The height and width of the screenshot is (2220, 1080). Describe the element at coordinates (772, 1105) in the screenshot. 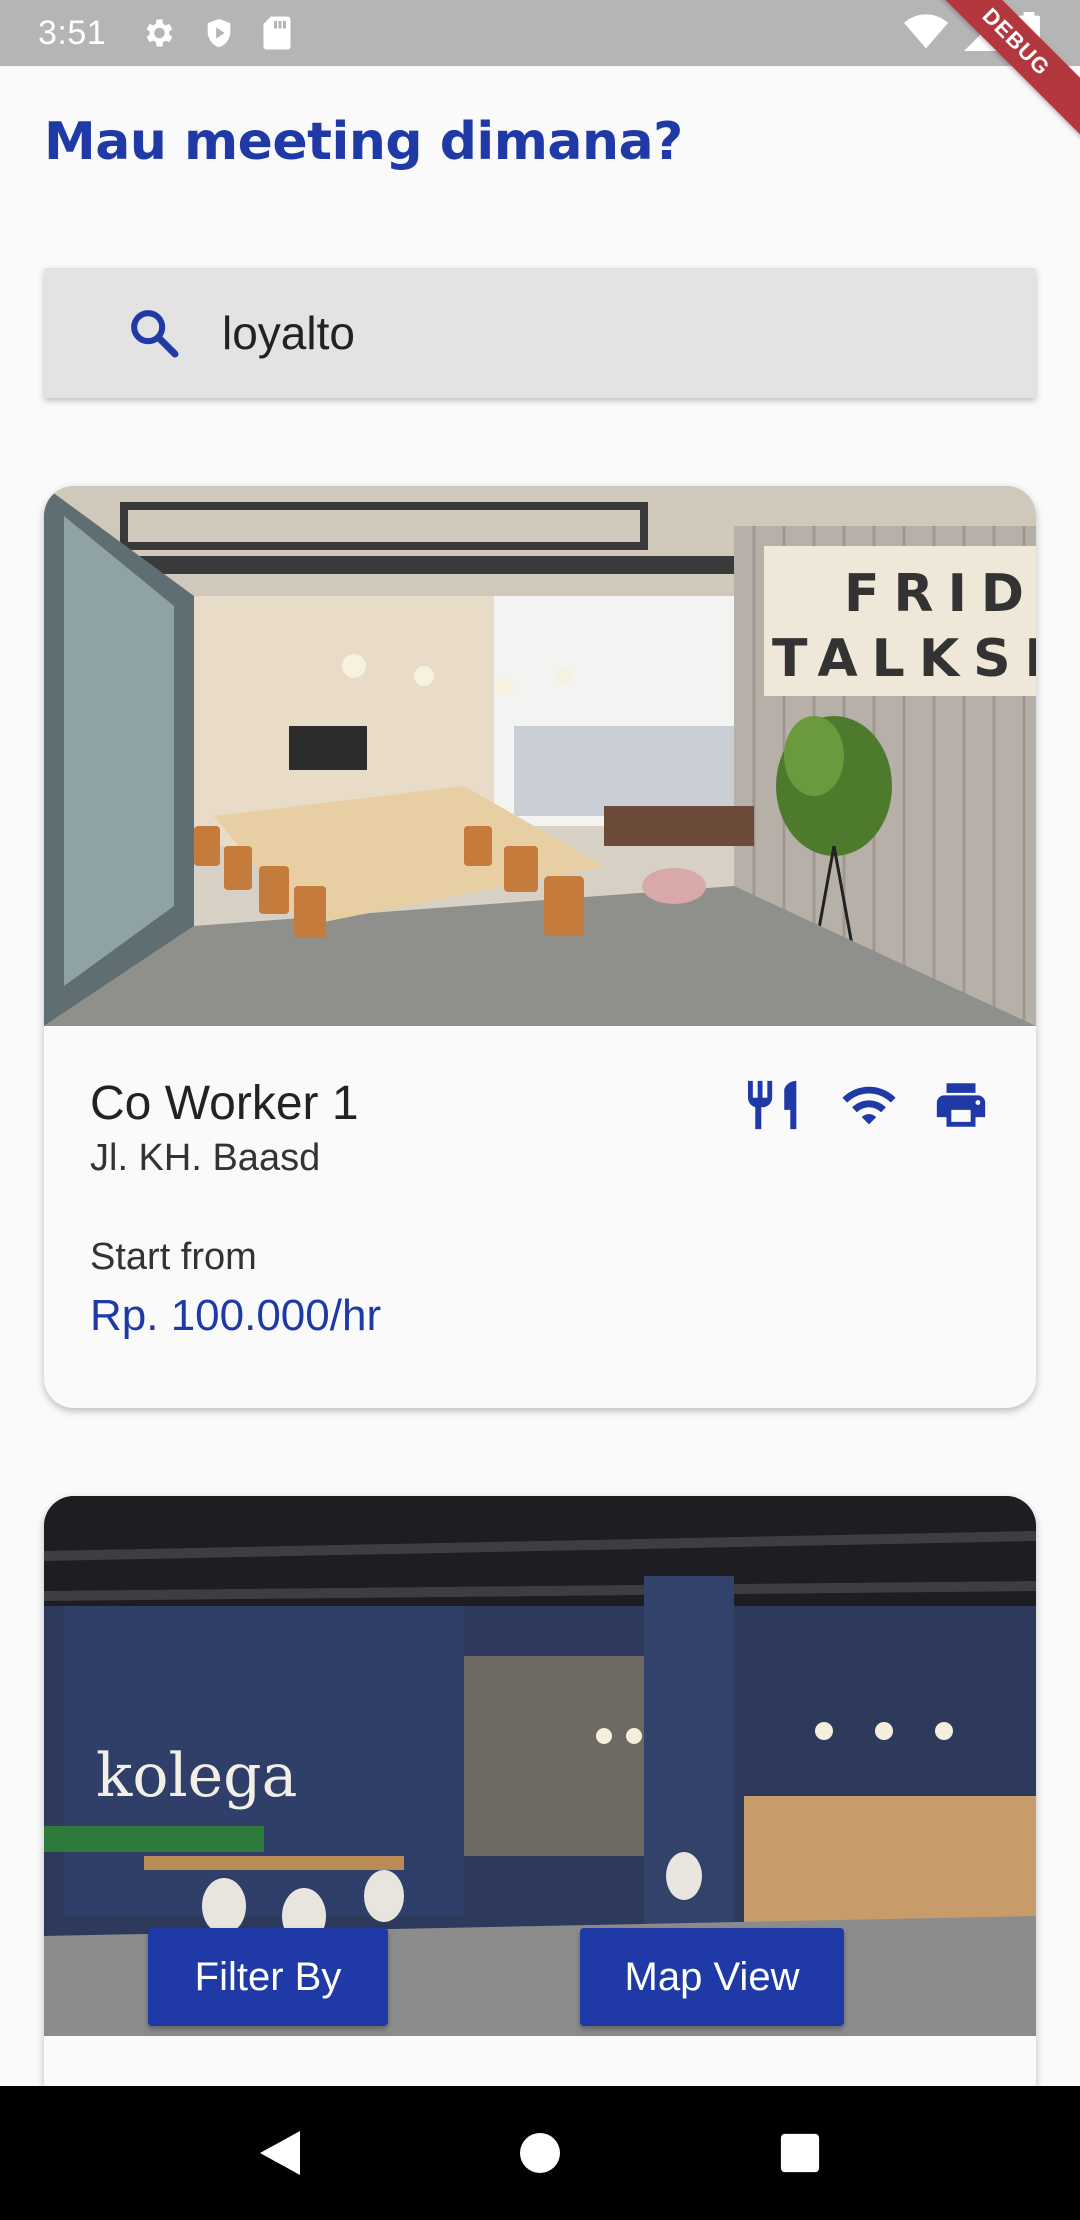

I see `restaurant-icon` at that location.